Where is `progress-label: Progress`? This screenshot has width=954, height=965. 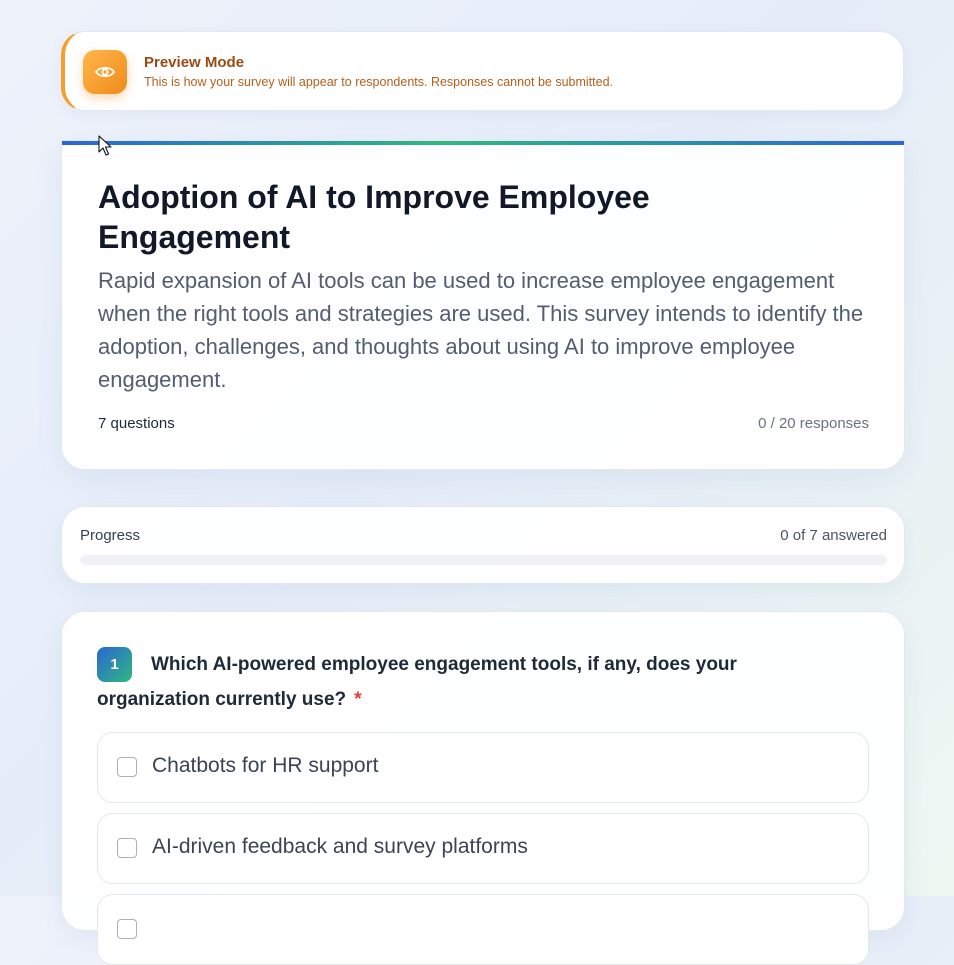 progress-label: Progress is located at coordinates (110, 535).